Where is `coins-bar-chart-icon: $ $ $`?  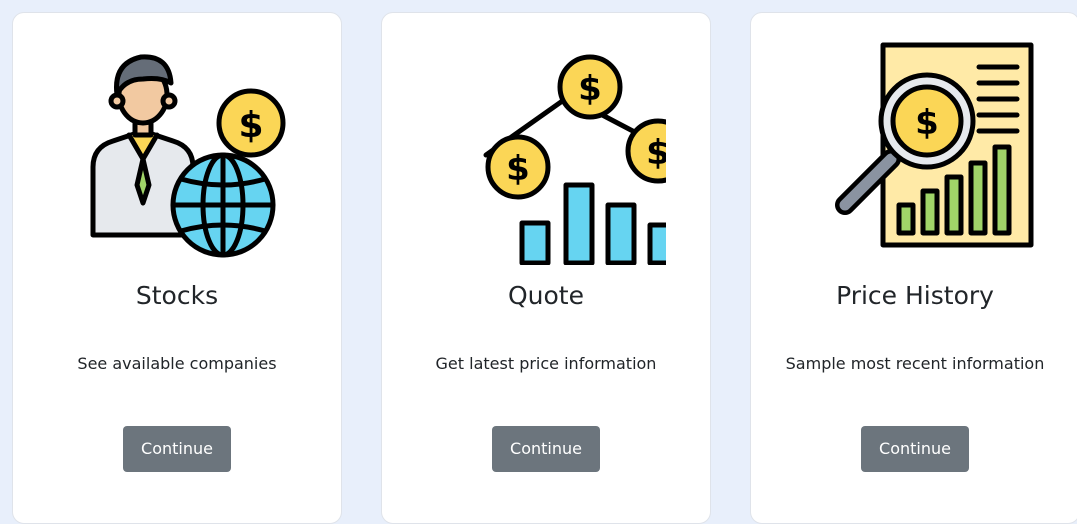
coins-bar-chart-icon: $ $ $ is located at coordinates (574, 159).